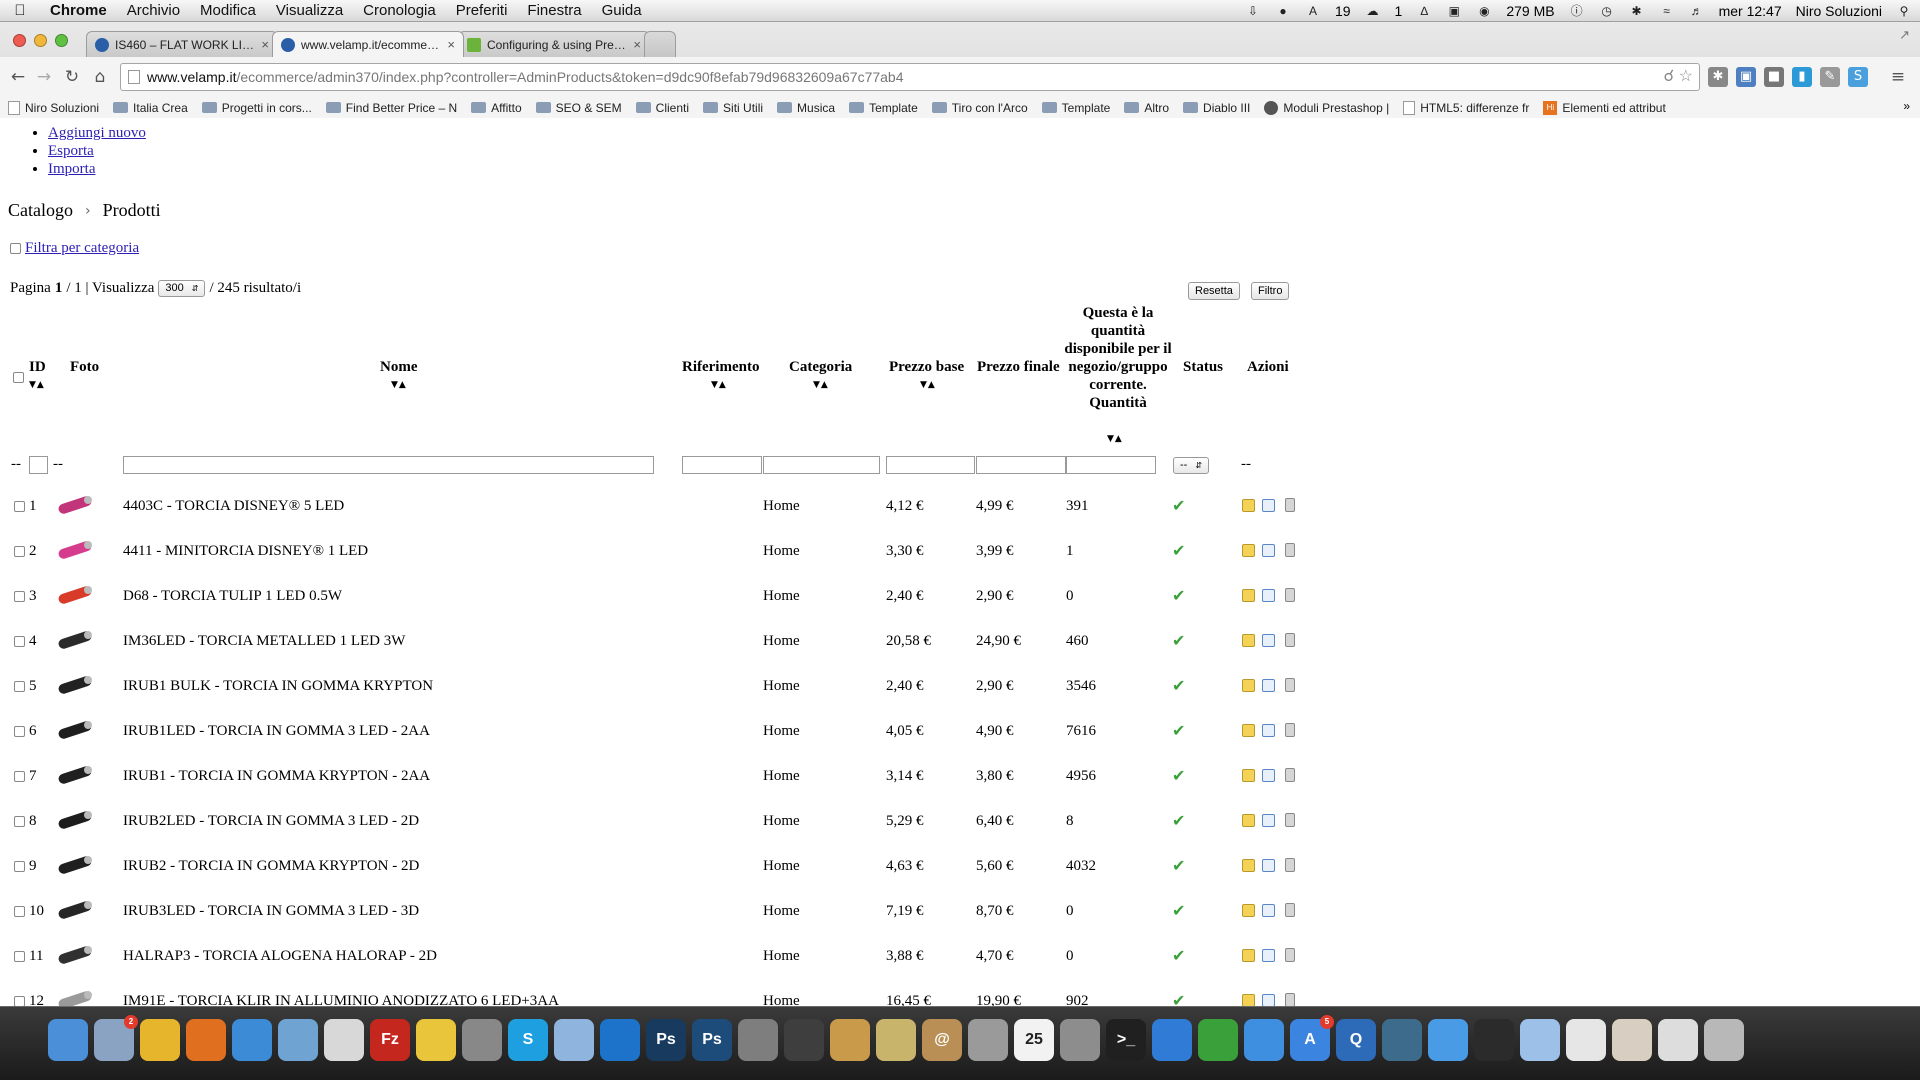 This screenshot has width=1920, height=1080. What do you see at coordinates (1466, 107) in the screenshot?
I see `bookmark-item: HTML5: differenze fr` at bounding box center [1466, 107].